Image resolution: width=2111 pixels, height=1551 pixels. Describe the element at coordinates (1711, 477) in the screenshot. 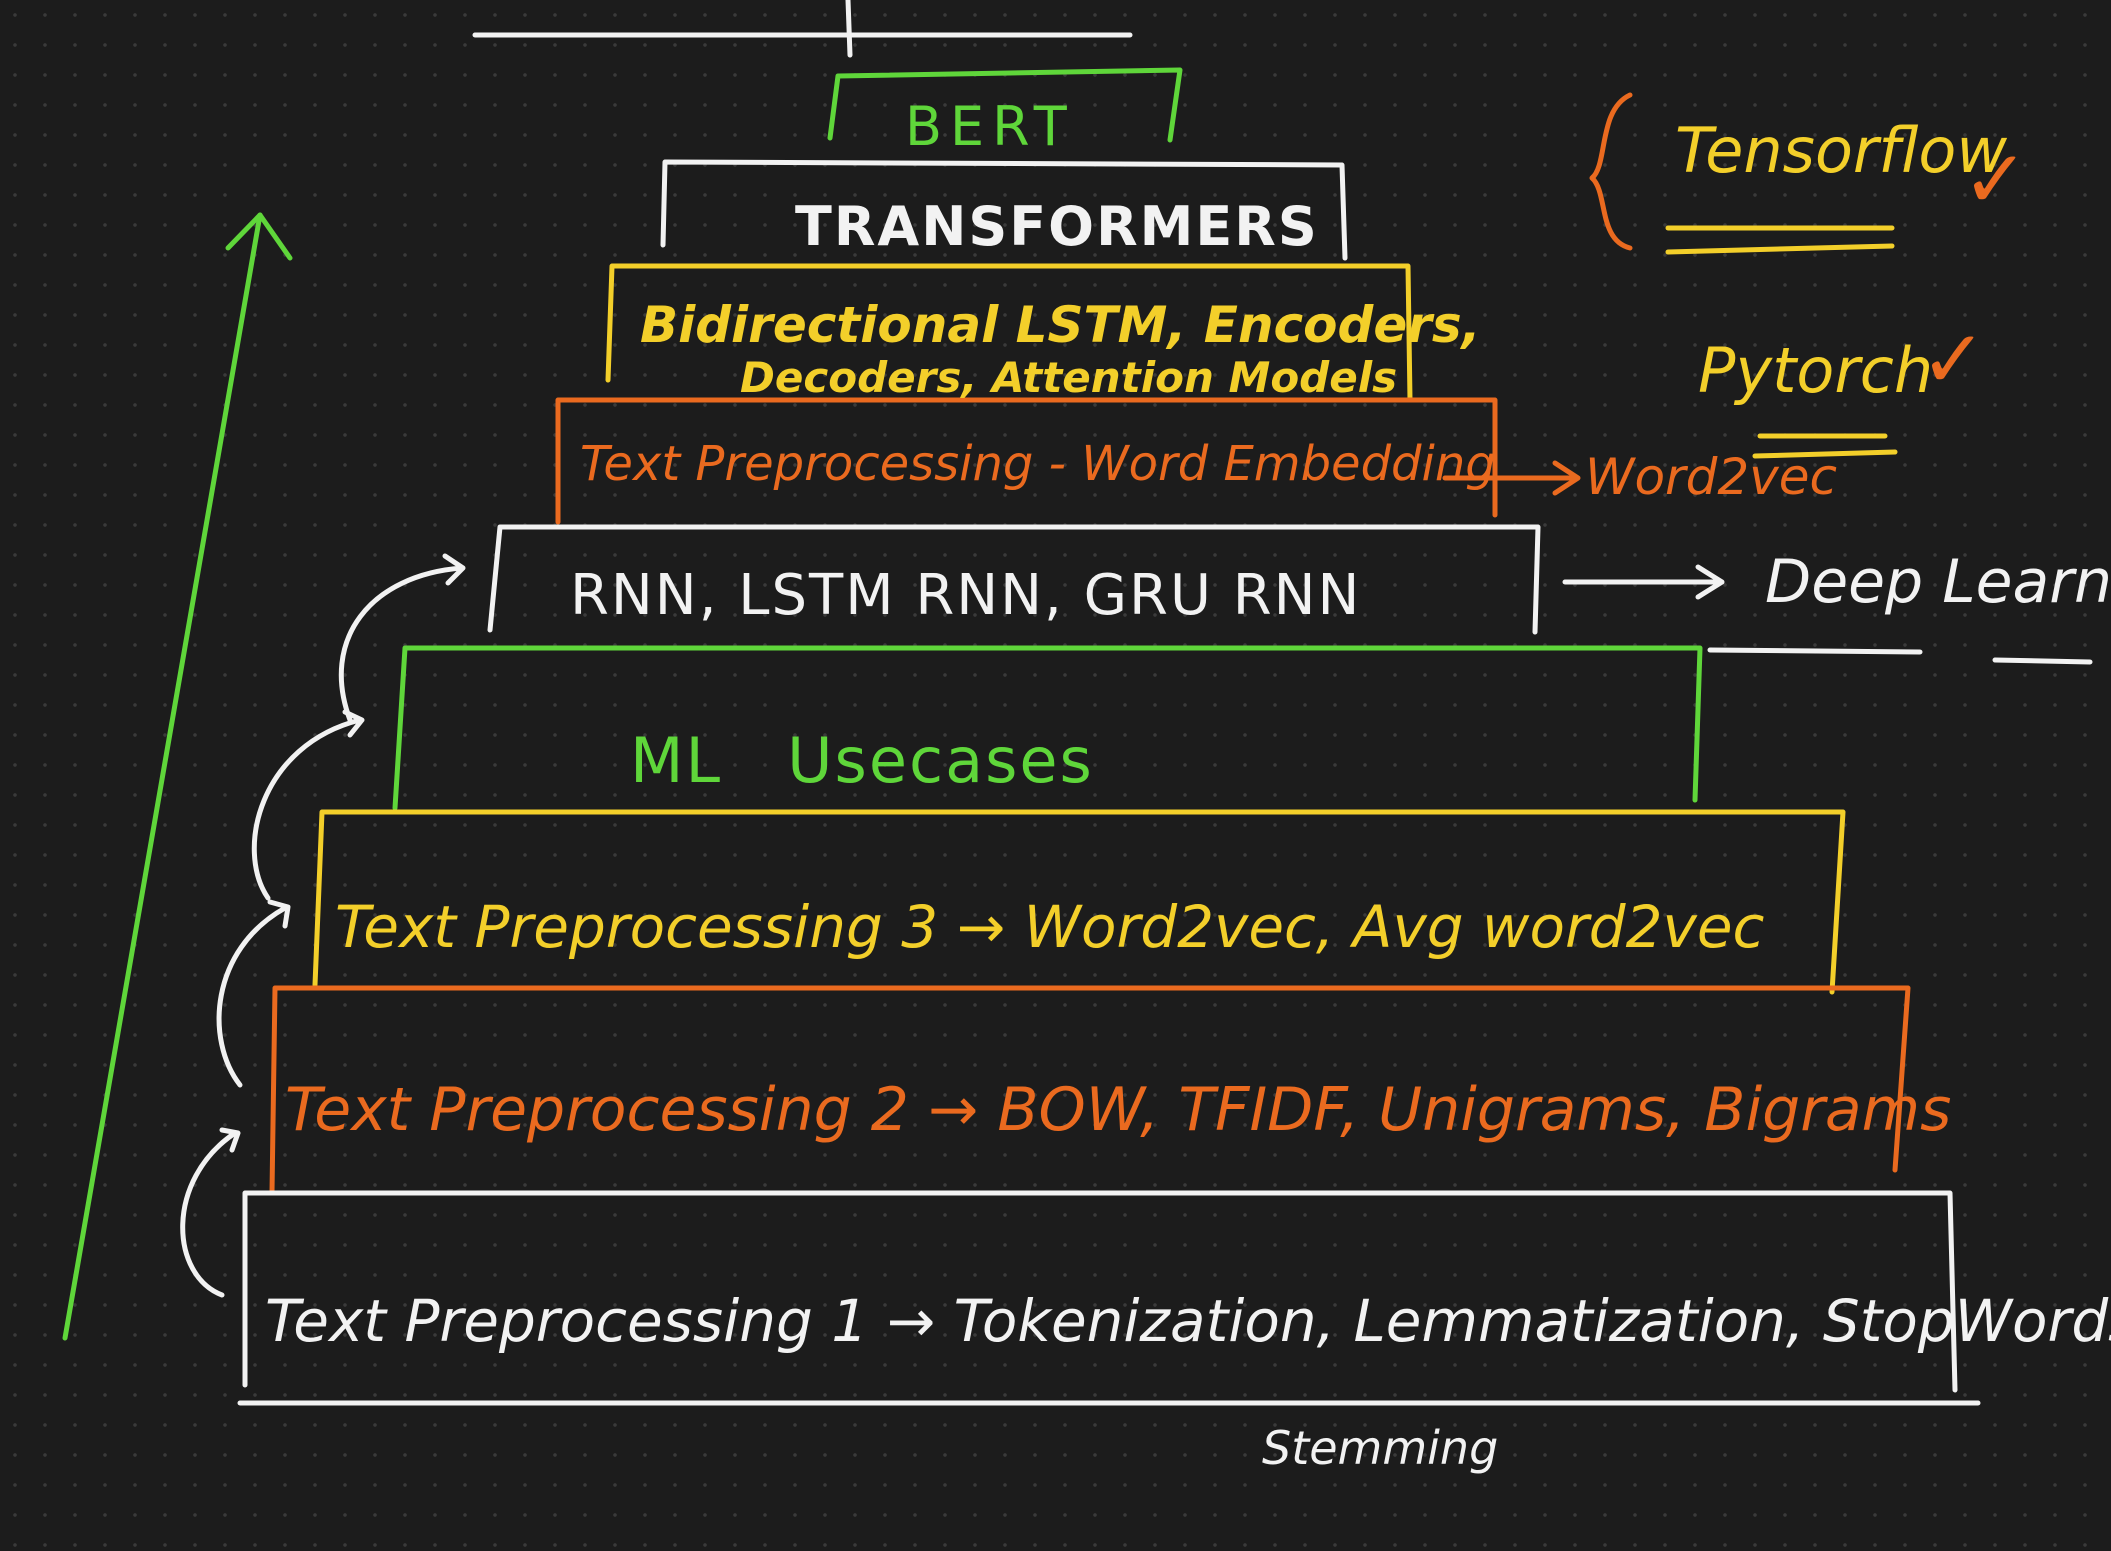

I see `word2vec-label: Word2vec` at that location.